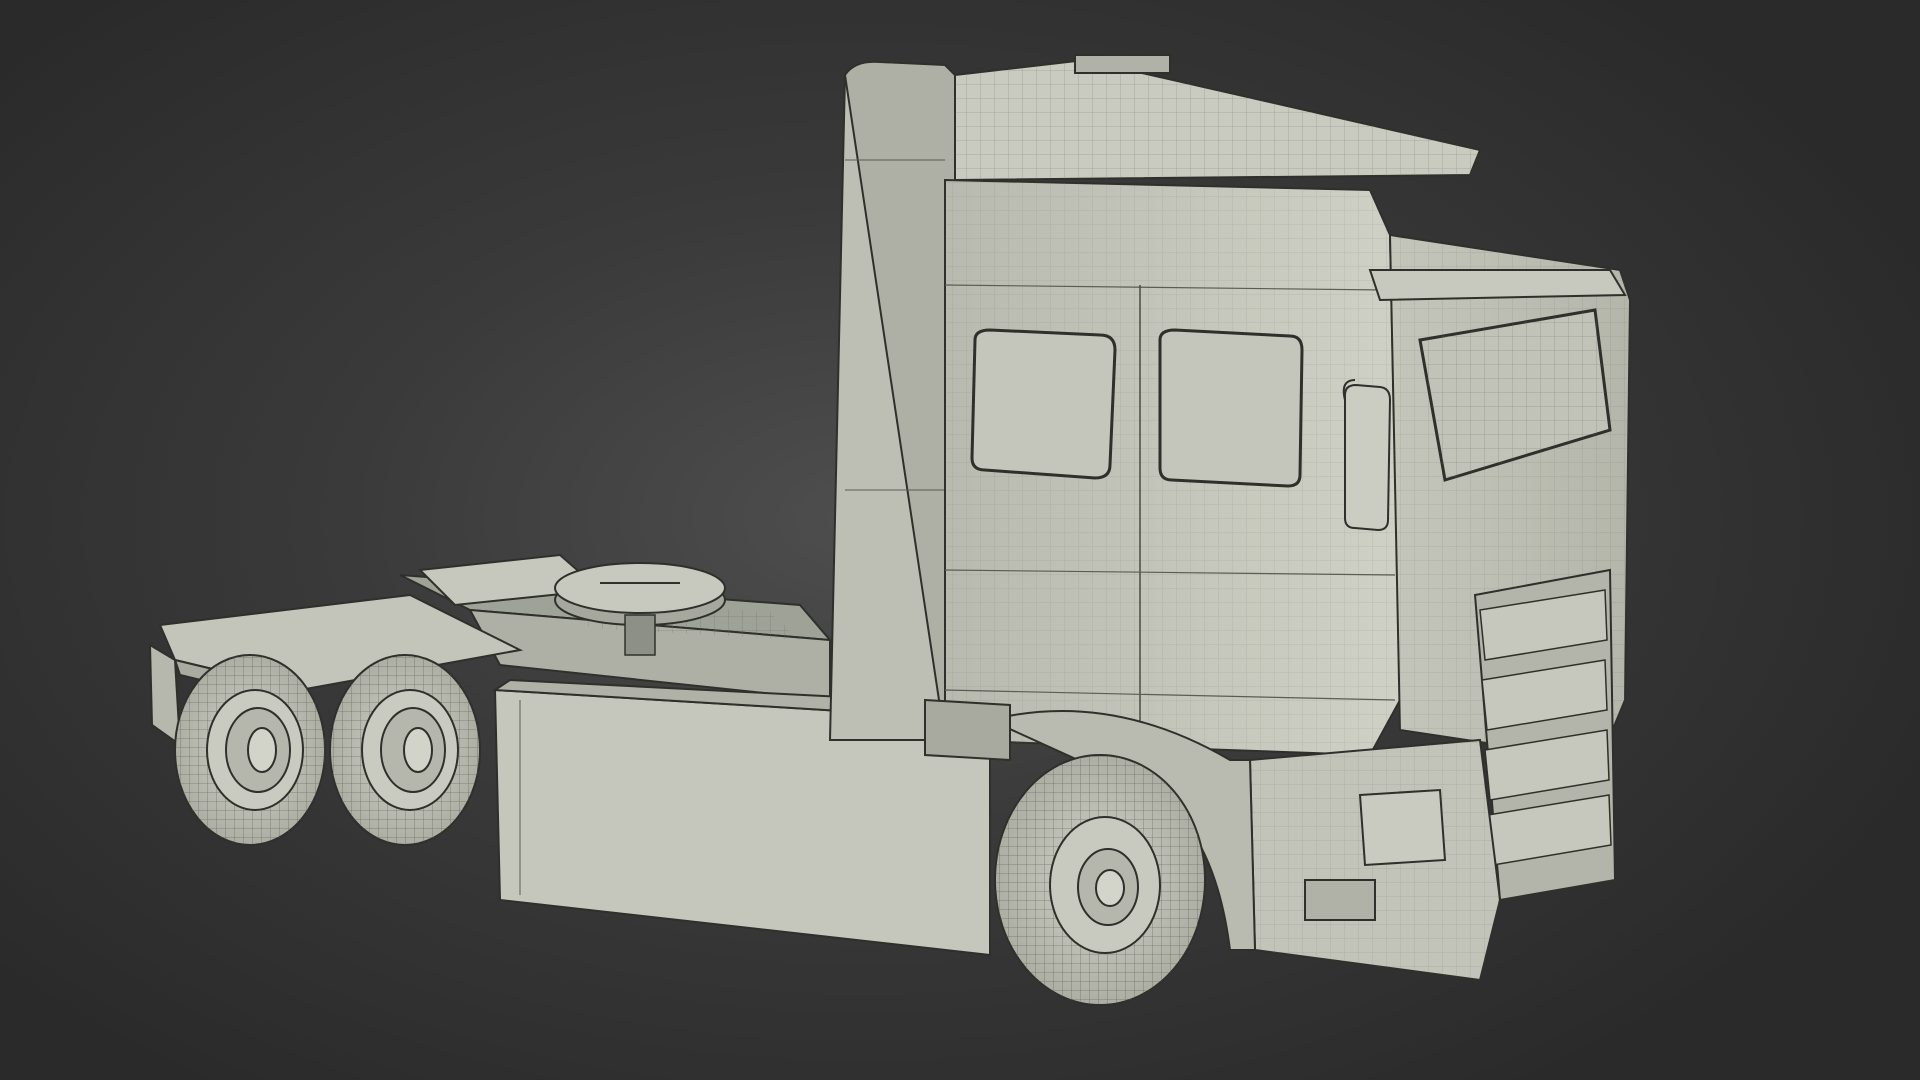  I want to click on cab-rear-wall, so click(894, 400).